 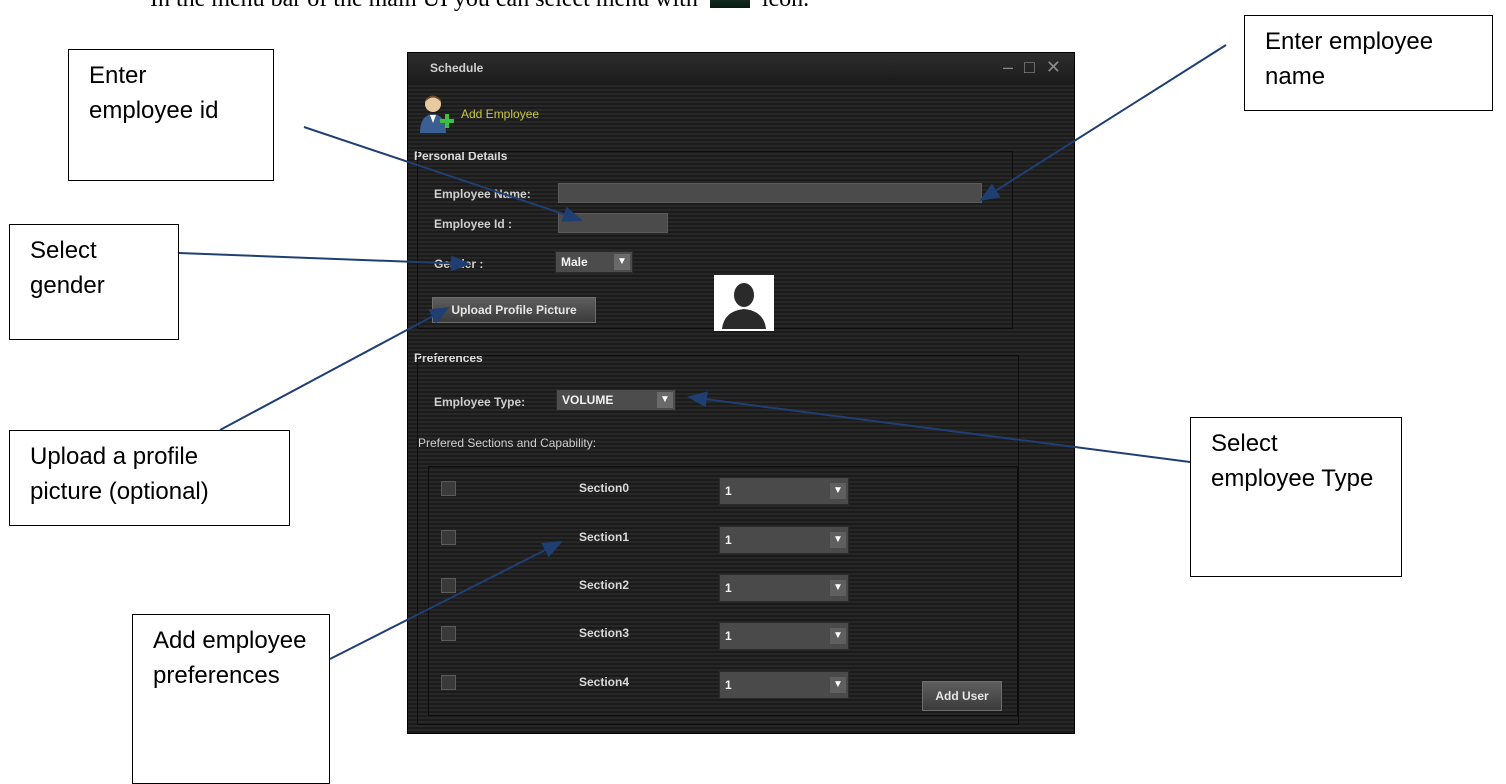 What do you see at coordinates (443, 174) in the screenshot?
I see `arrow-employee-id` at bounding box center [443, 174].